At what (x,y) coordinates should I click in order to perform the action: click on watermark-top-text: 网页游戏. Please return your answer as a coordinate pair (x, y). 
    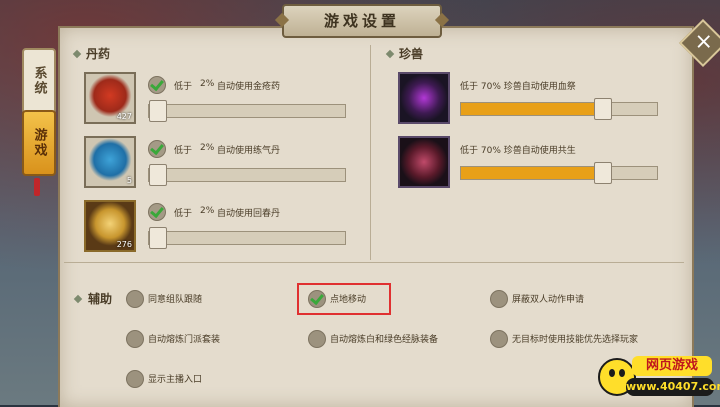
    Looking at the image, I should click on (672, 366).